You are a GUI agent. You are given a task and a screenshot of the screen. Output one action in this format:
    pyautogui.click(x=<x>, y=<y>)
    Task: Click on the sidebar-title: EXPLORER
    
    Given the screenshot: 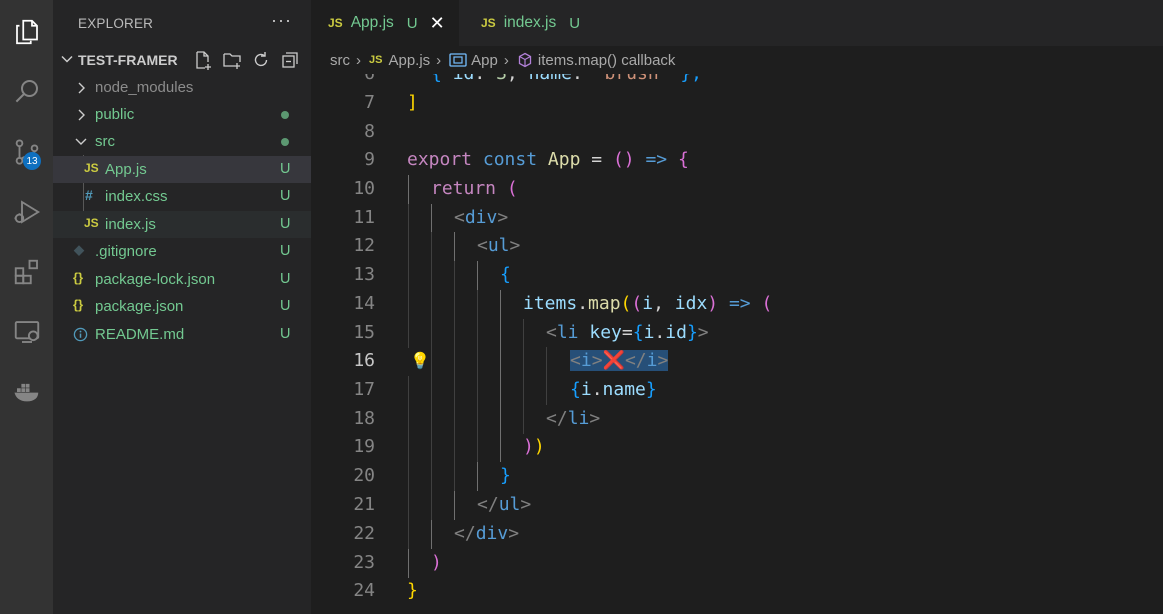 What is the action you would take?
    pyautogui.click(x=116, y=23)
    